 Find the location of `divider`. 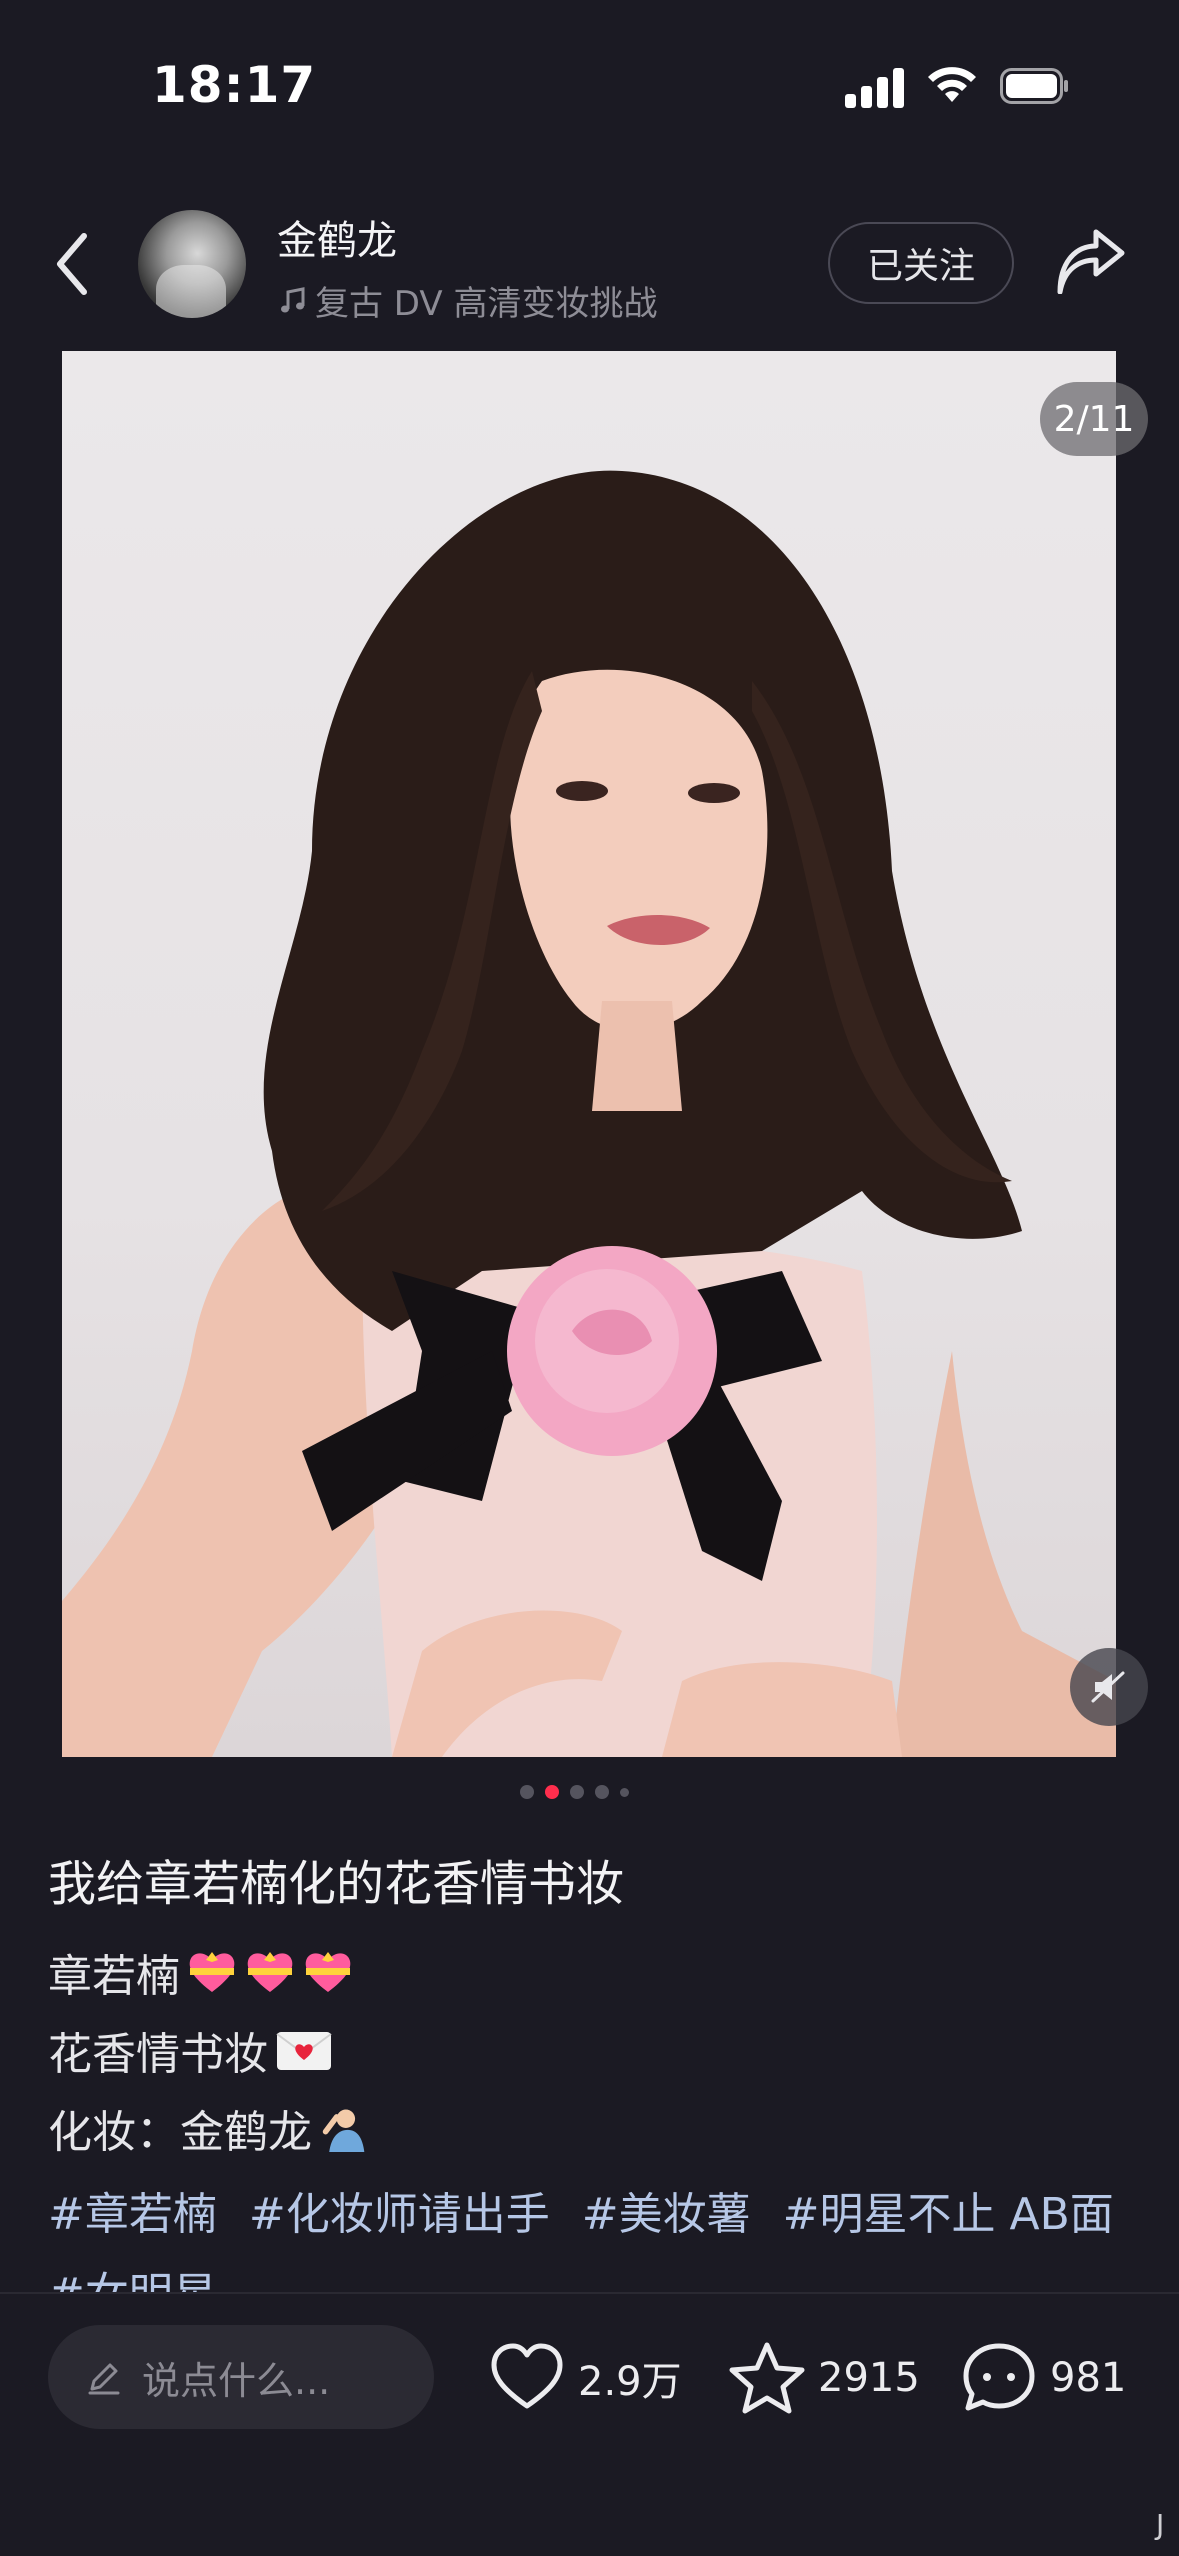

divider is located at coordinates (589, 2293).